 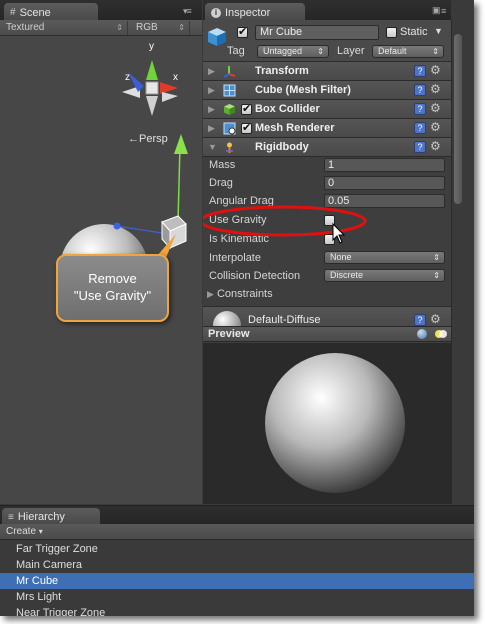 What do you see at coordinates (217, 37) in the screenshot?
I see `cube-object-icon` at bounding box center [217, 37].